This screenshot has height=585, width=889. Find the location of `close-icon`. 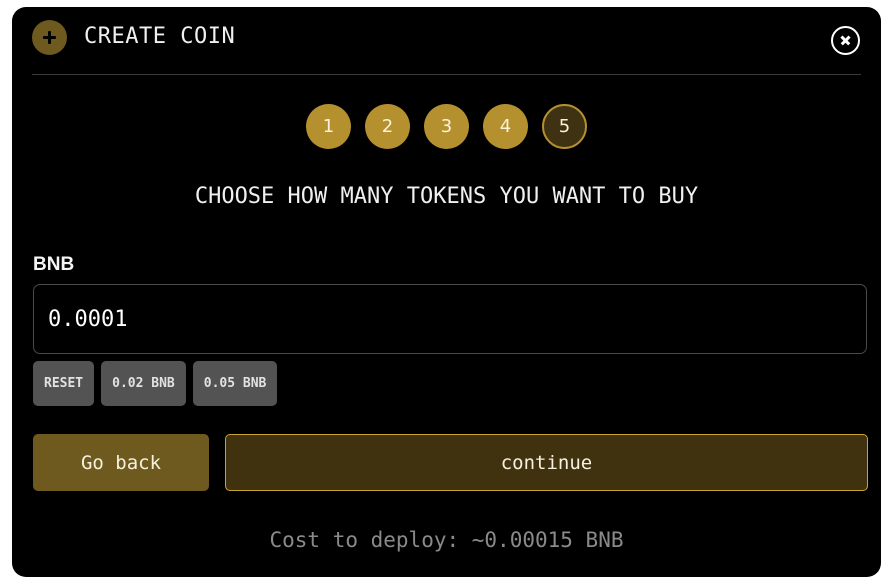

close-icon is located at coordinates (845, 40).